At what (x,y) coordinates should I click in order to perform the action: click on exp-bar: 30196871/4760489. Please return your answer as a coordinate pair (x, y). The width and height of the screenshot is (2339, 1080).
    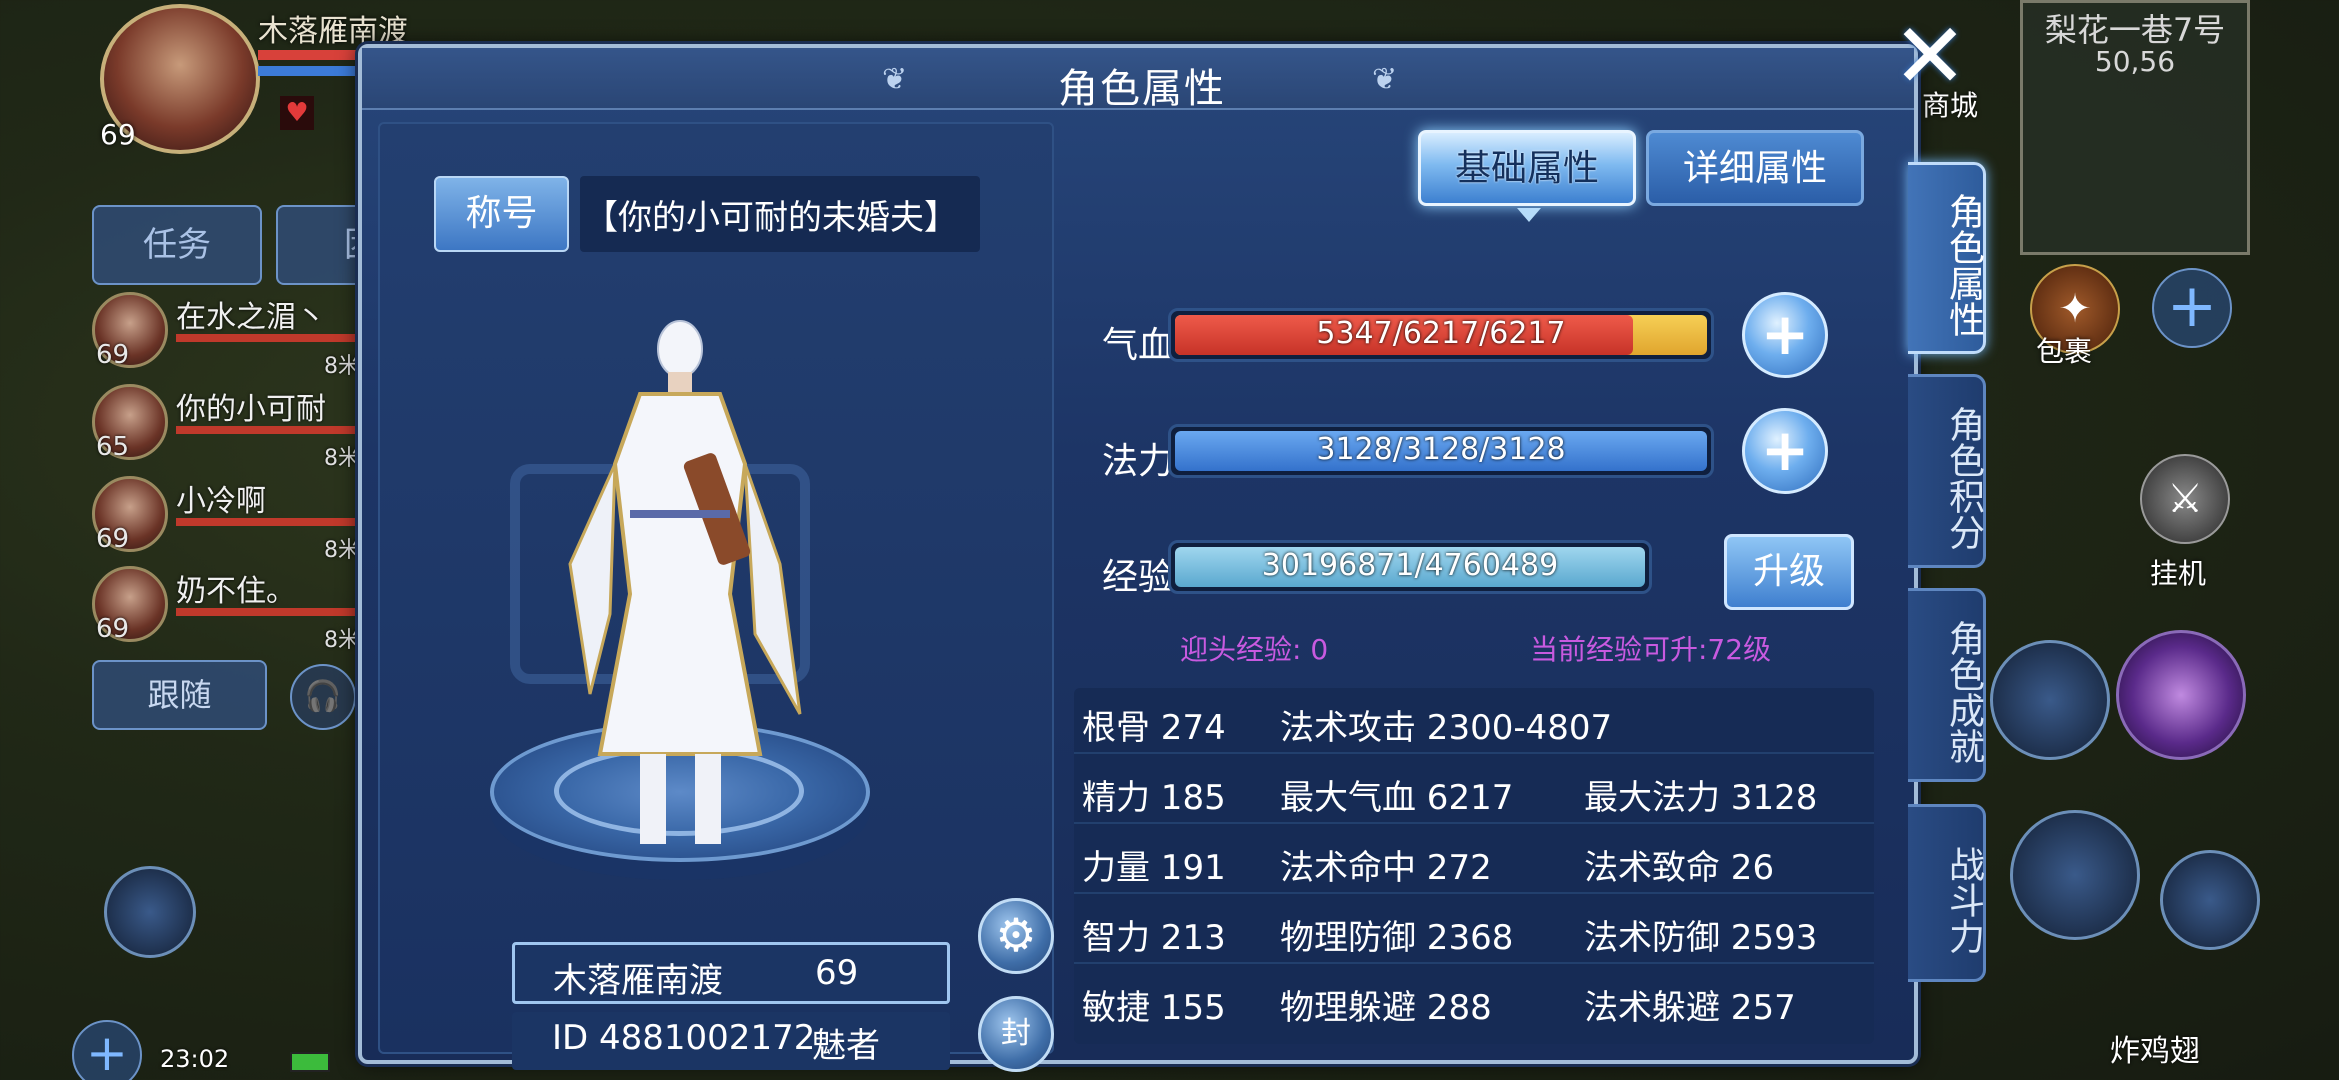
    Looking at the image, I should click on (1410, 567).